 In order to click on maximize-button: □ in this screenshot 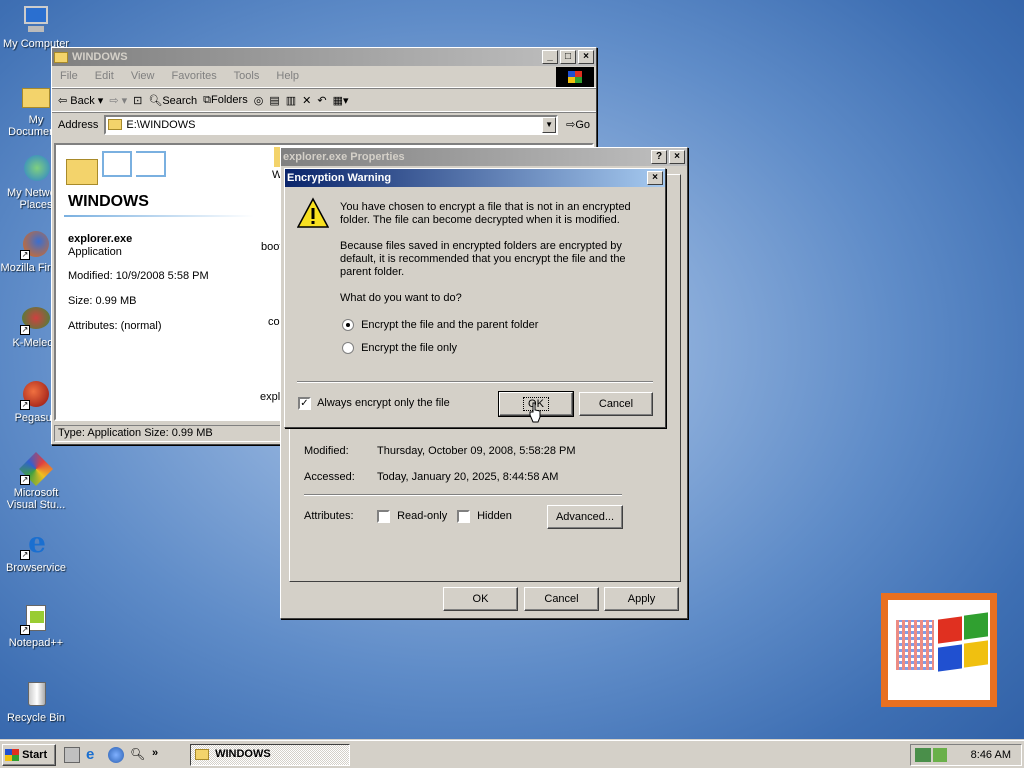, I will do `click(568, 57)`.